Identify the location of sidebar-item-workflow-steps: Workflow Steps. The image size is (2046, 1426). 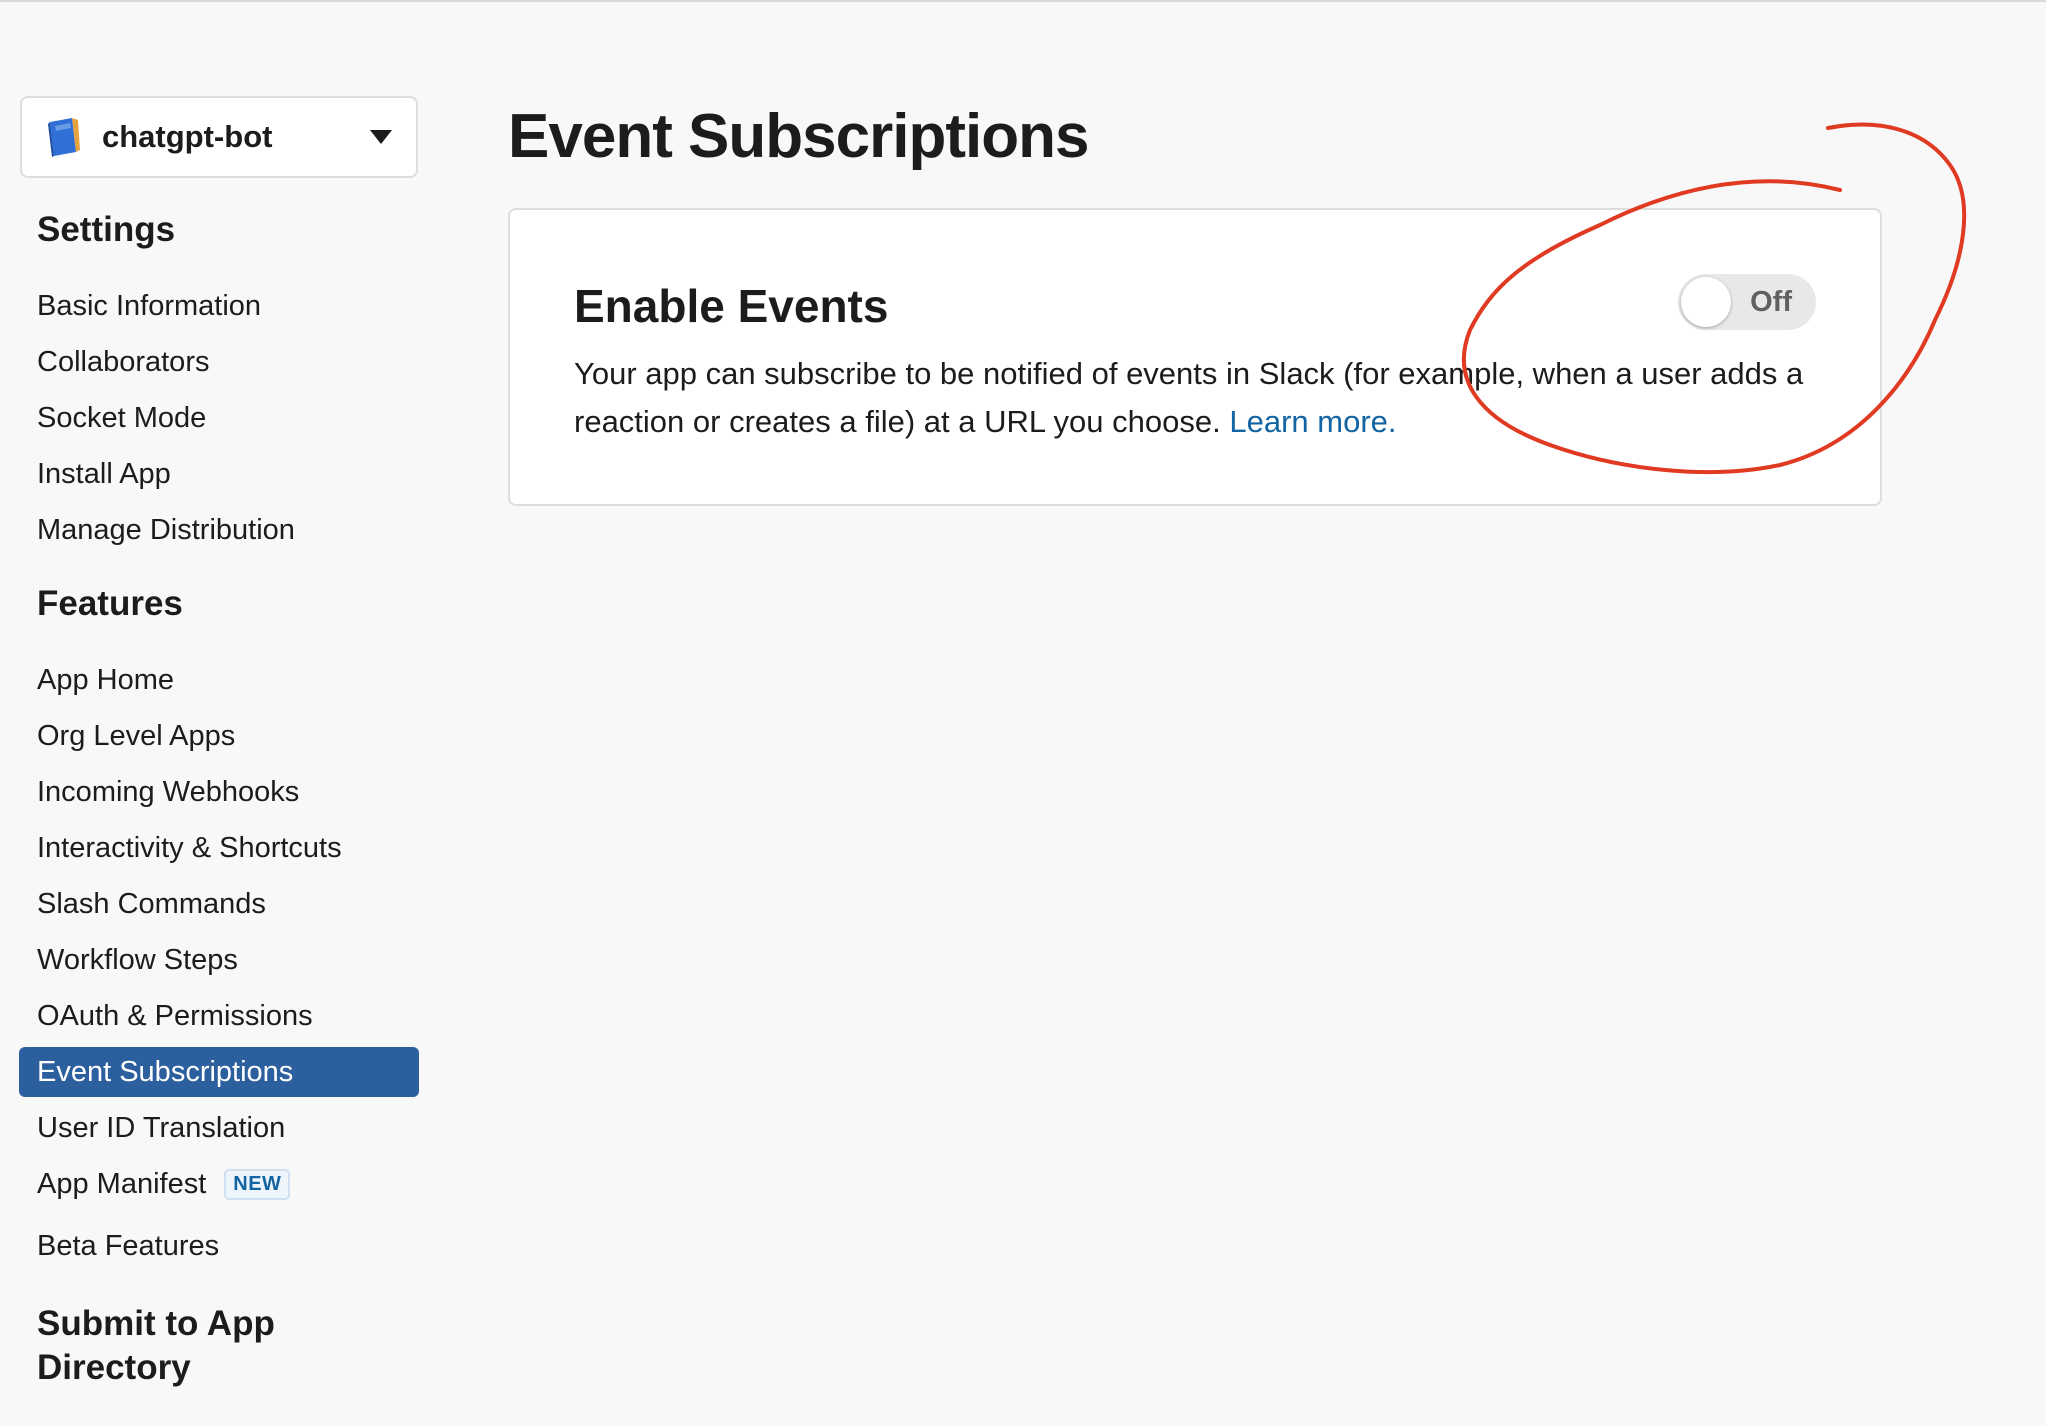
(219, 960).